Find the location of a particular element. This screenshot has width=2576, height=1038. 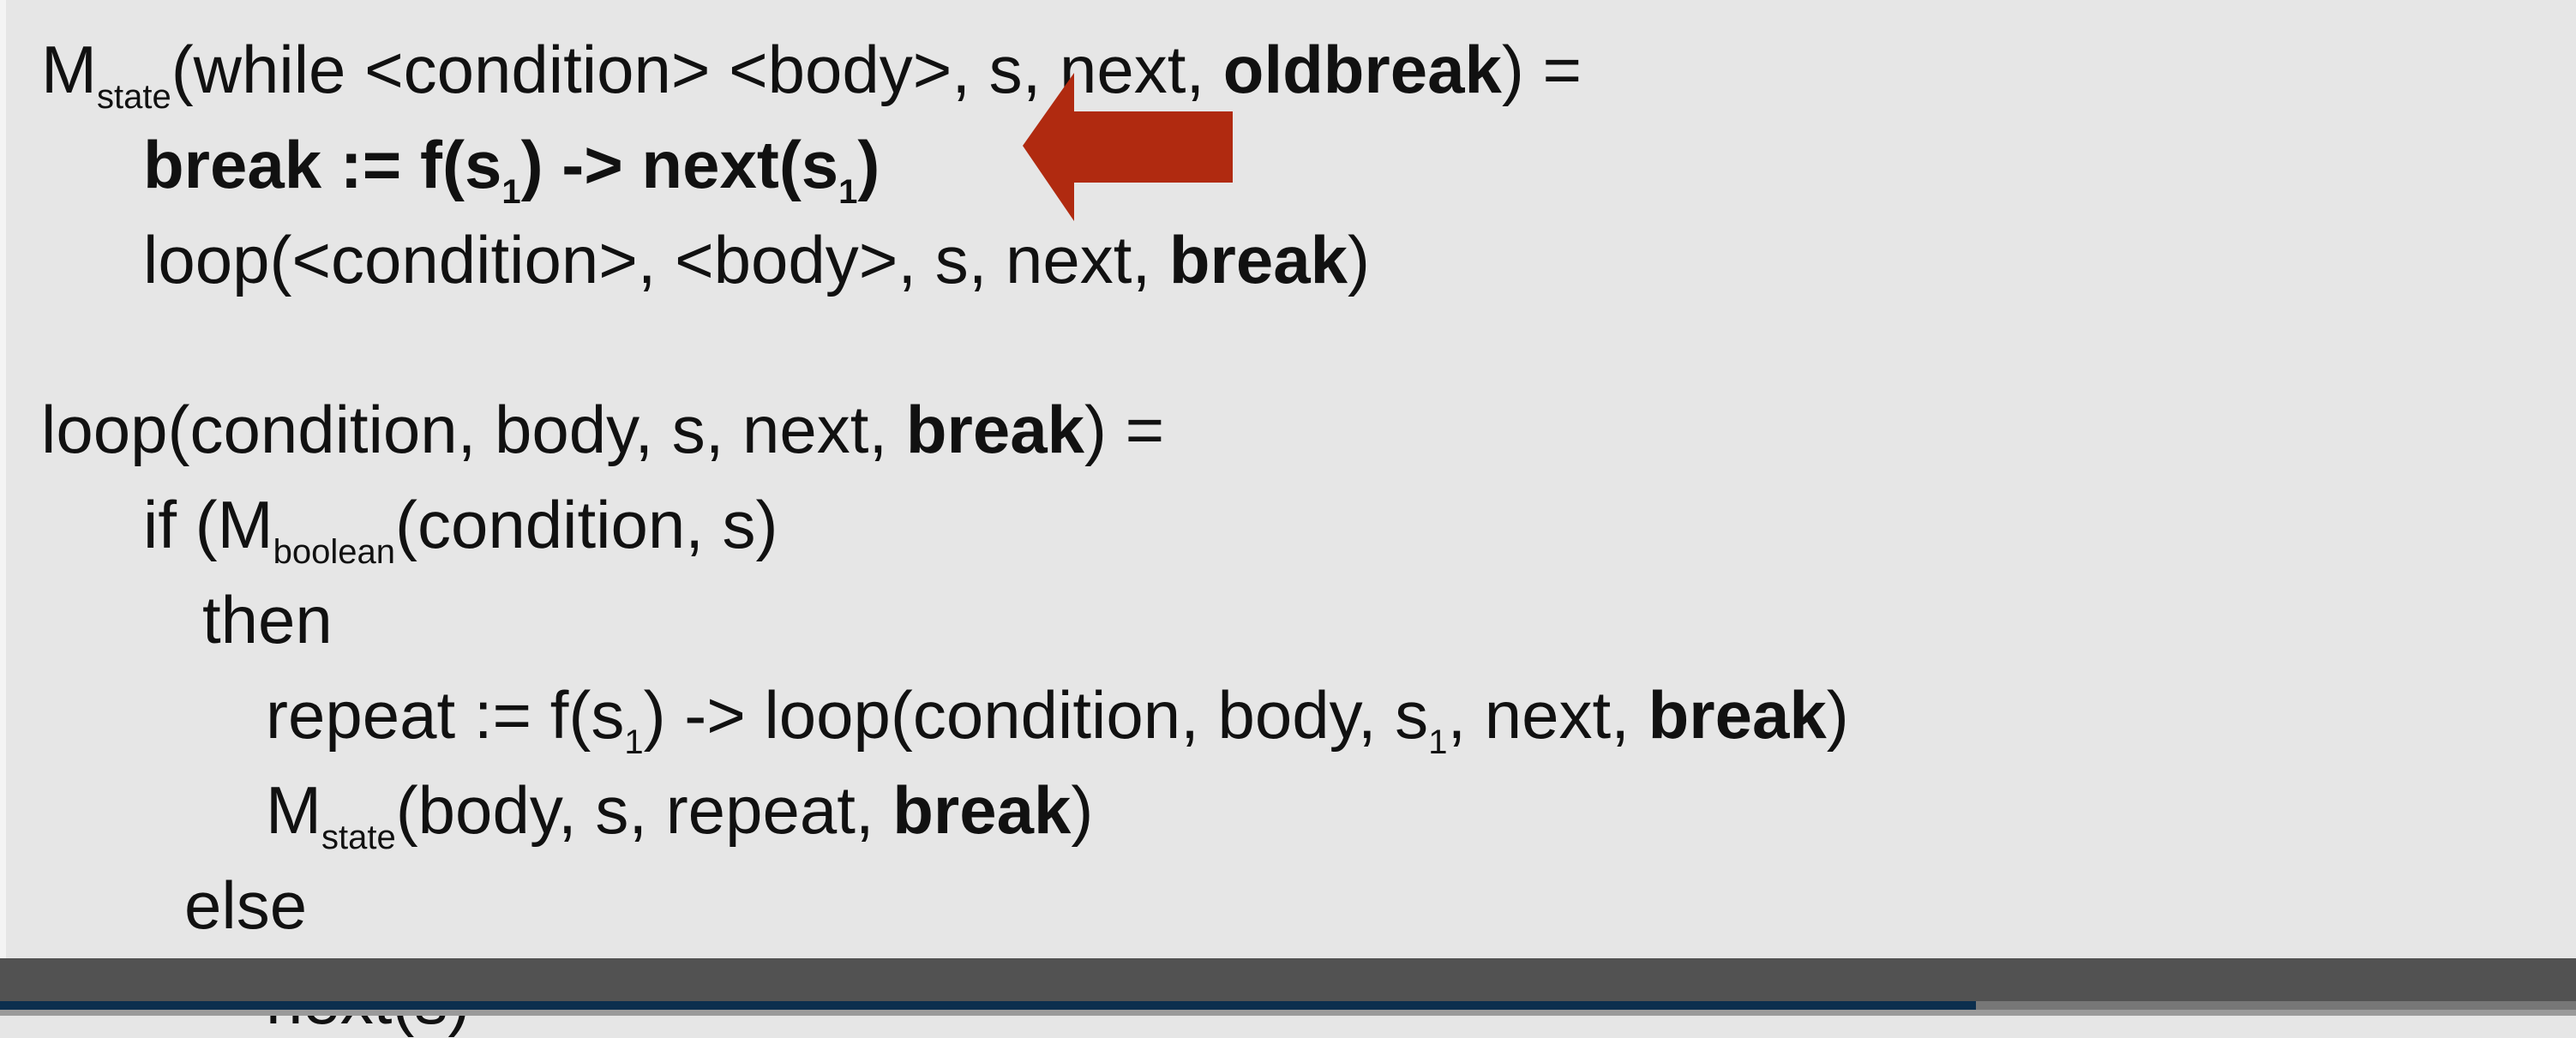

code-line: loop(condition, body, s, next, break) = is located at coordinates (602, 429).